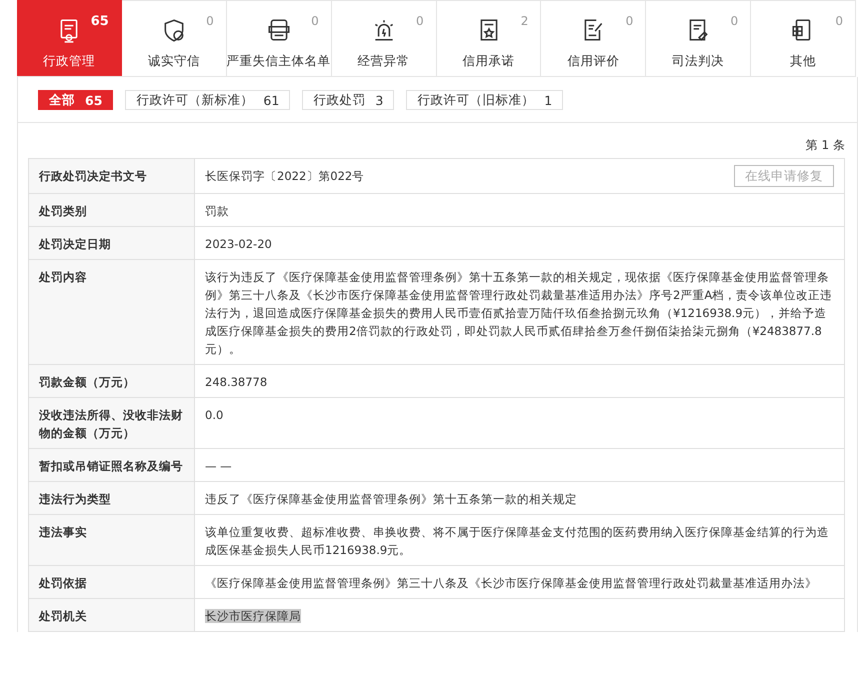 The width and height of the screenshot is (858, 692). Describe the element at coordinates (76, 100) in the screenshot. I see `filter-button: 全部 65` at that location.